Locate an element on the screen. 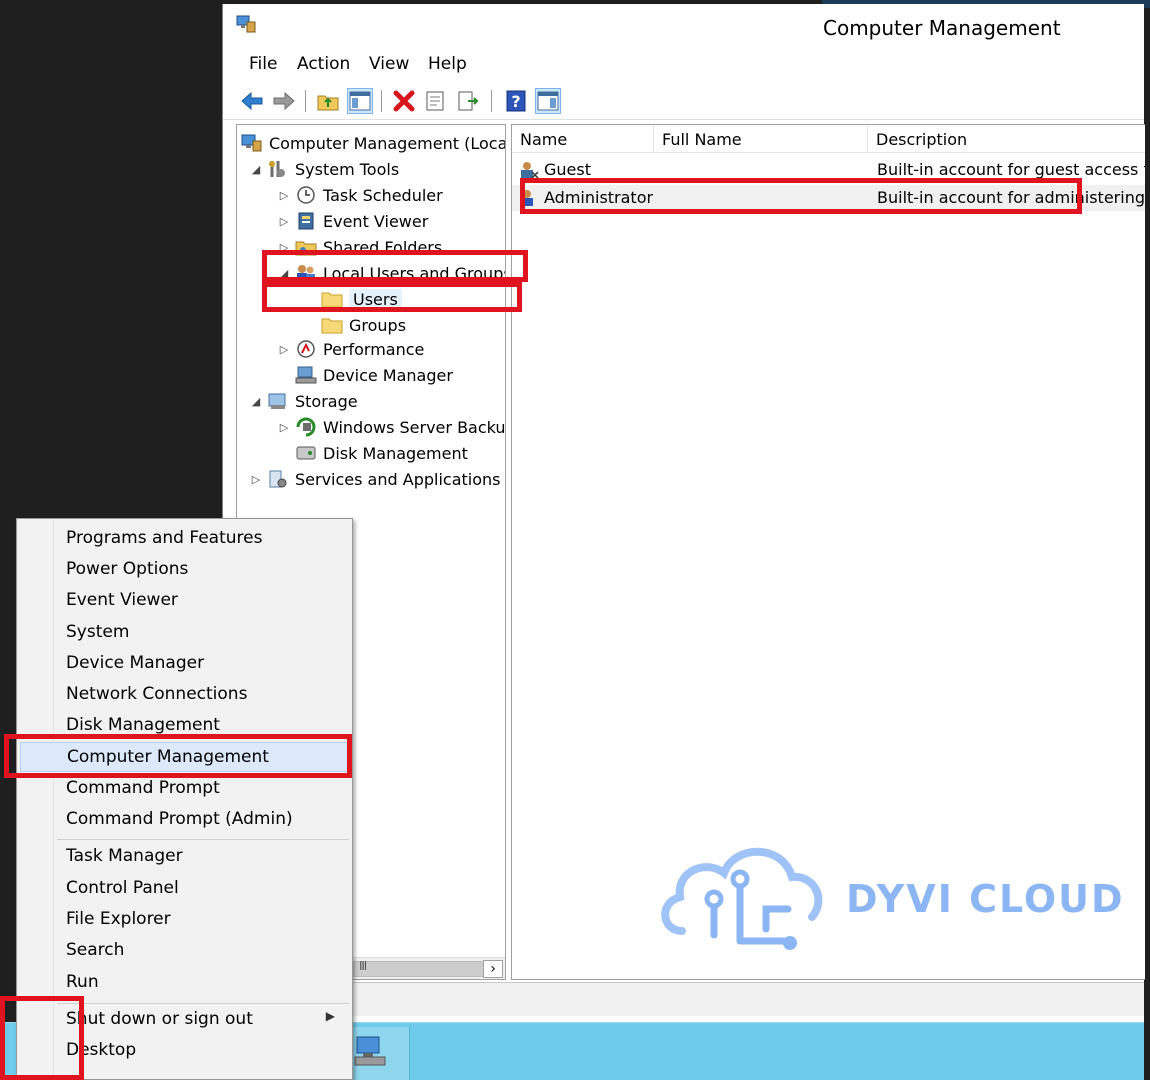 The image size is (1150, 1080). tree-label: Storage is located at coordinates (326, 401).